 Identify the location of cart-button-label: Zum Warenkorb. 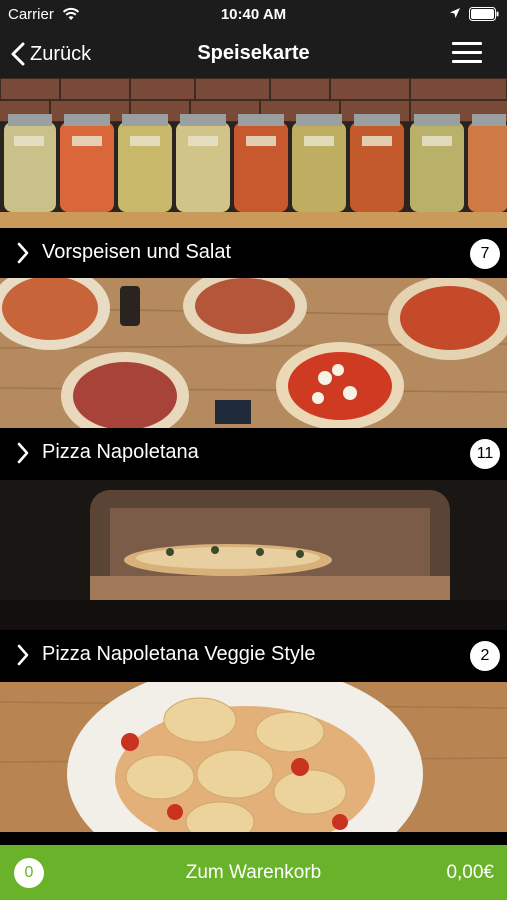
(253, 872).